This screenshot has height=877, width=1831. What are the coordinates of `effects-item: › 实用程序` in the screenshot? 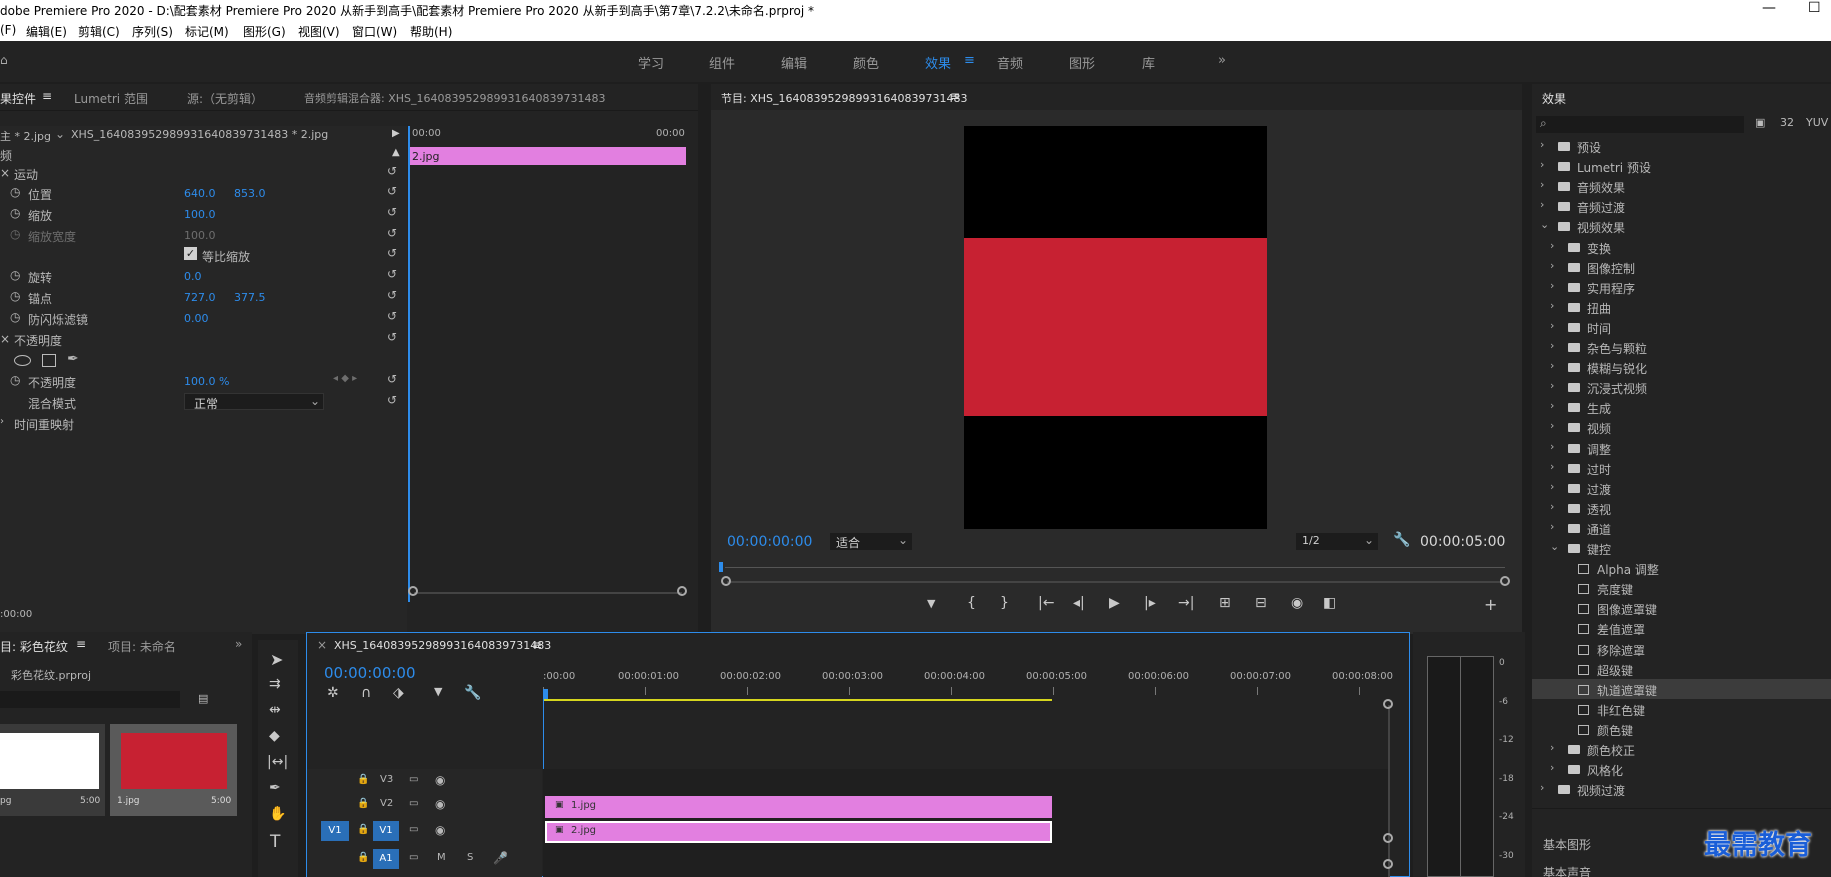 It's located at (1681, 287).